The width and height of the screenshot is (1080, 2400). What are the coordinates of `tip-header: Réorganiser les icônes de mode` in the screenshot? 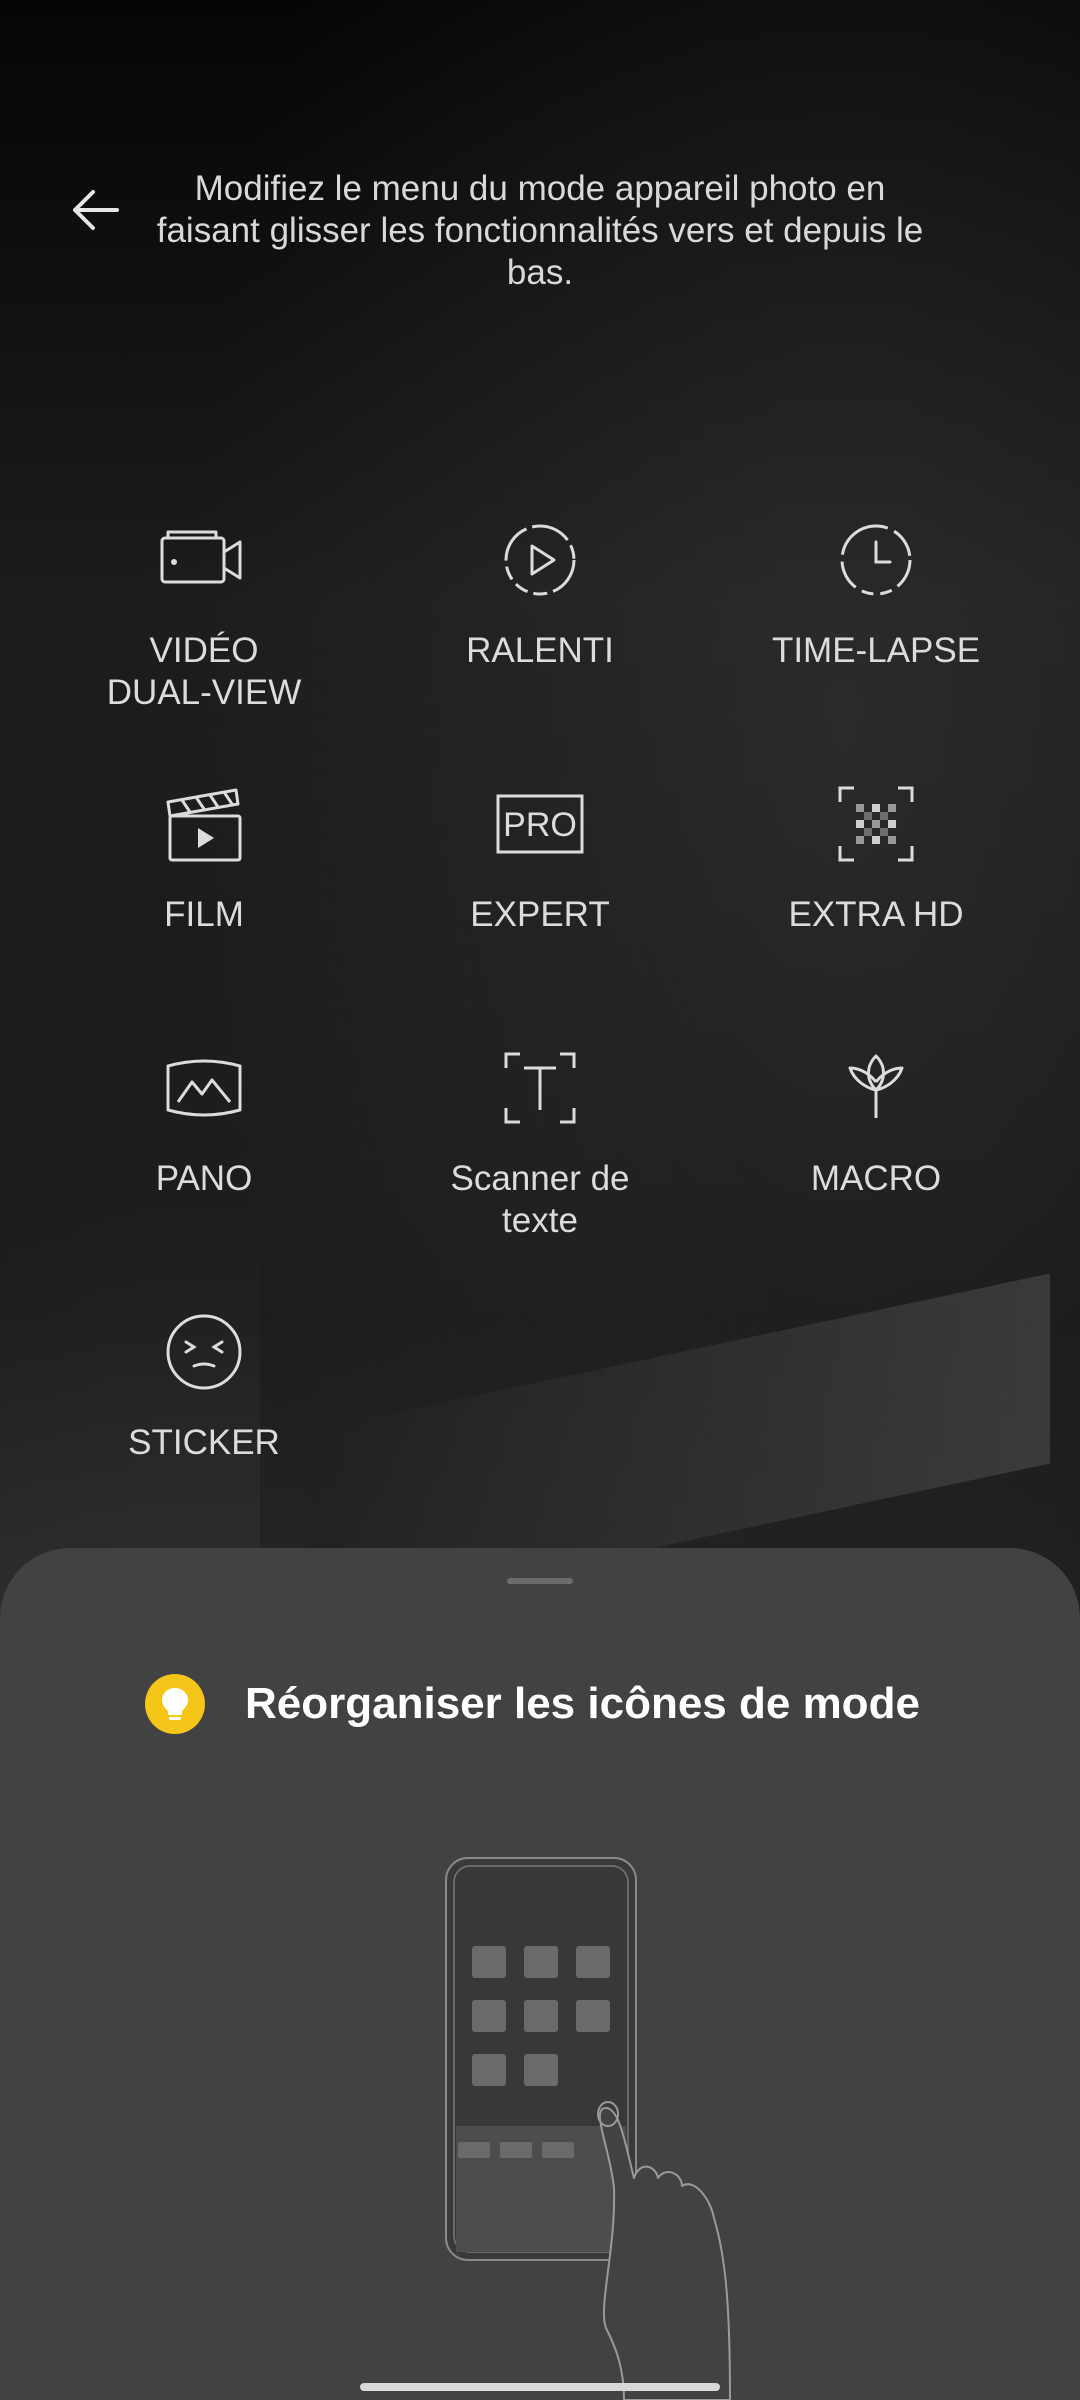 It's located at (532, 1704).